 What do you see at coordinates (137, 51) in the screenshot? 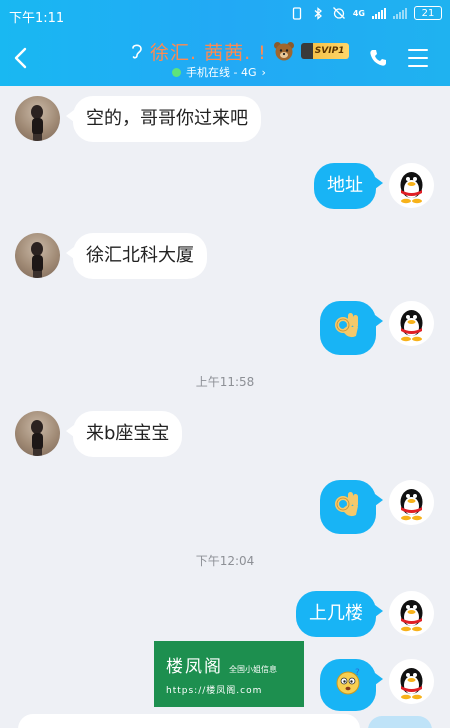
I see `ear-icon` at bounding box center [137, 51].